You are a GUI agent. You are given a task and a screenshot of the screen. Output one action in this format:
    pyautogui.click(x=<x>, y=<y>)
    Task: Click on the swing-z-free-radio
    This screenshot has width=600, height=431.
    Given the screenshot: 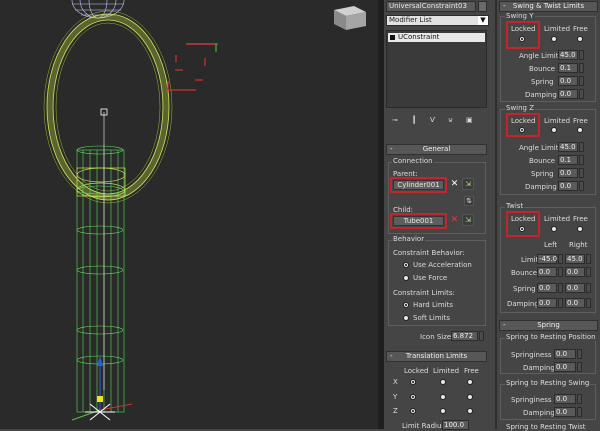 What is the action you would take?
    pyautogui.click(x=580, y=130)
    